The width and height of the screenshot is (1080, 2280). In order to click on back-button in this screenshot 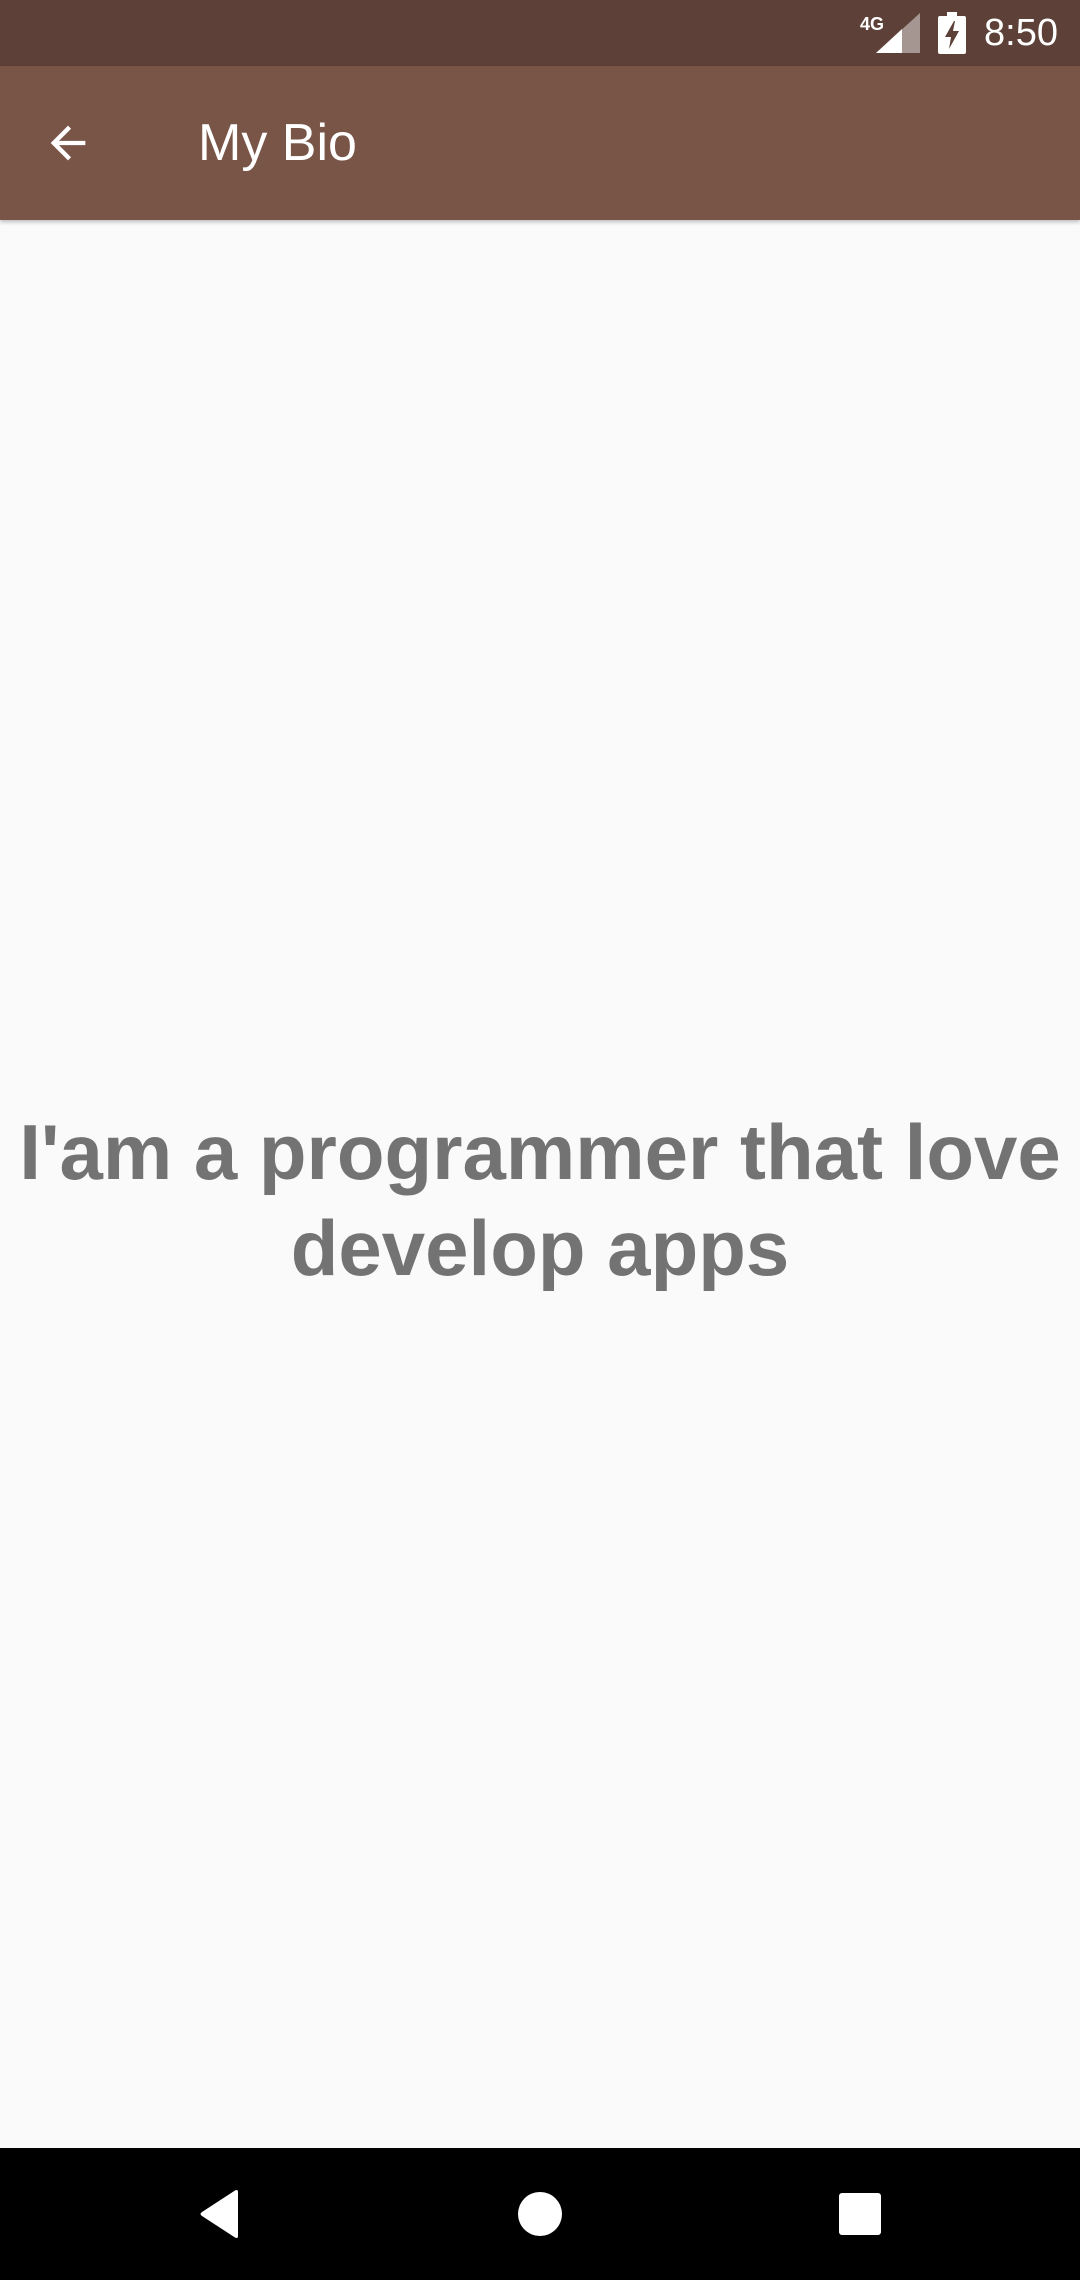, I will do `click(68, 143)`.